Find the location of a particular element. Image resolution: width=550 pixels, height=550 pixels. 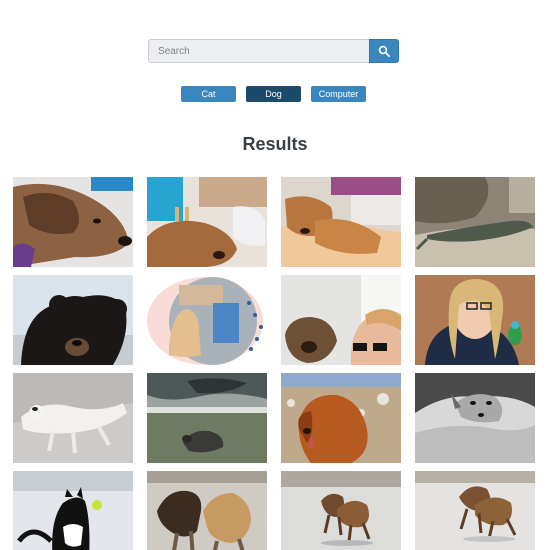

search-bar is located at coordinates (273, 51).